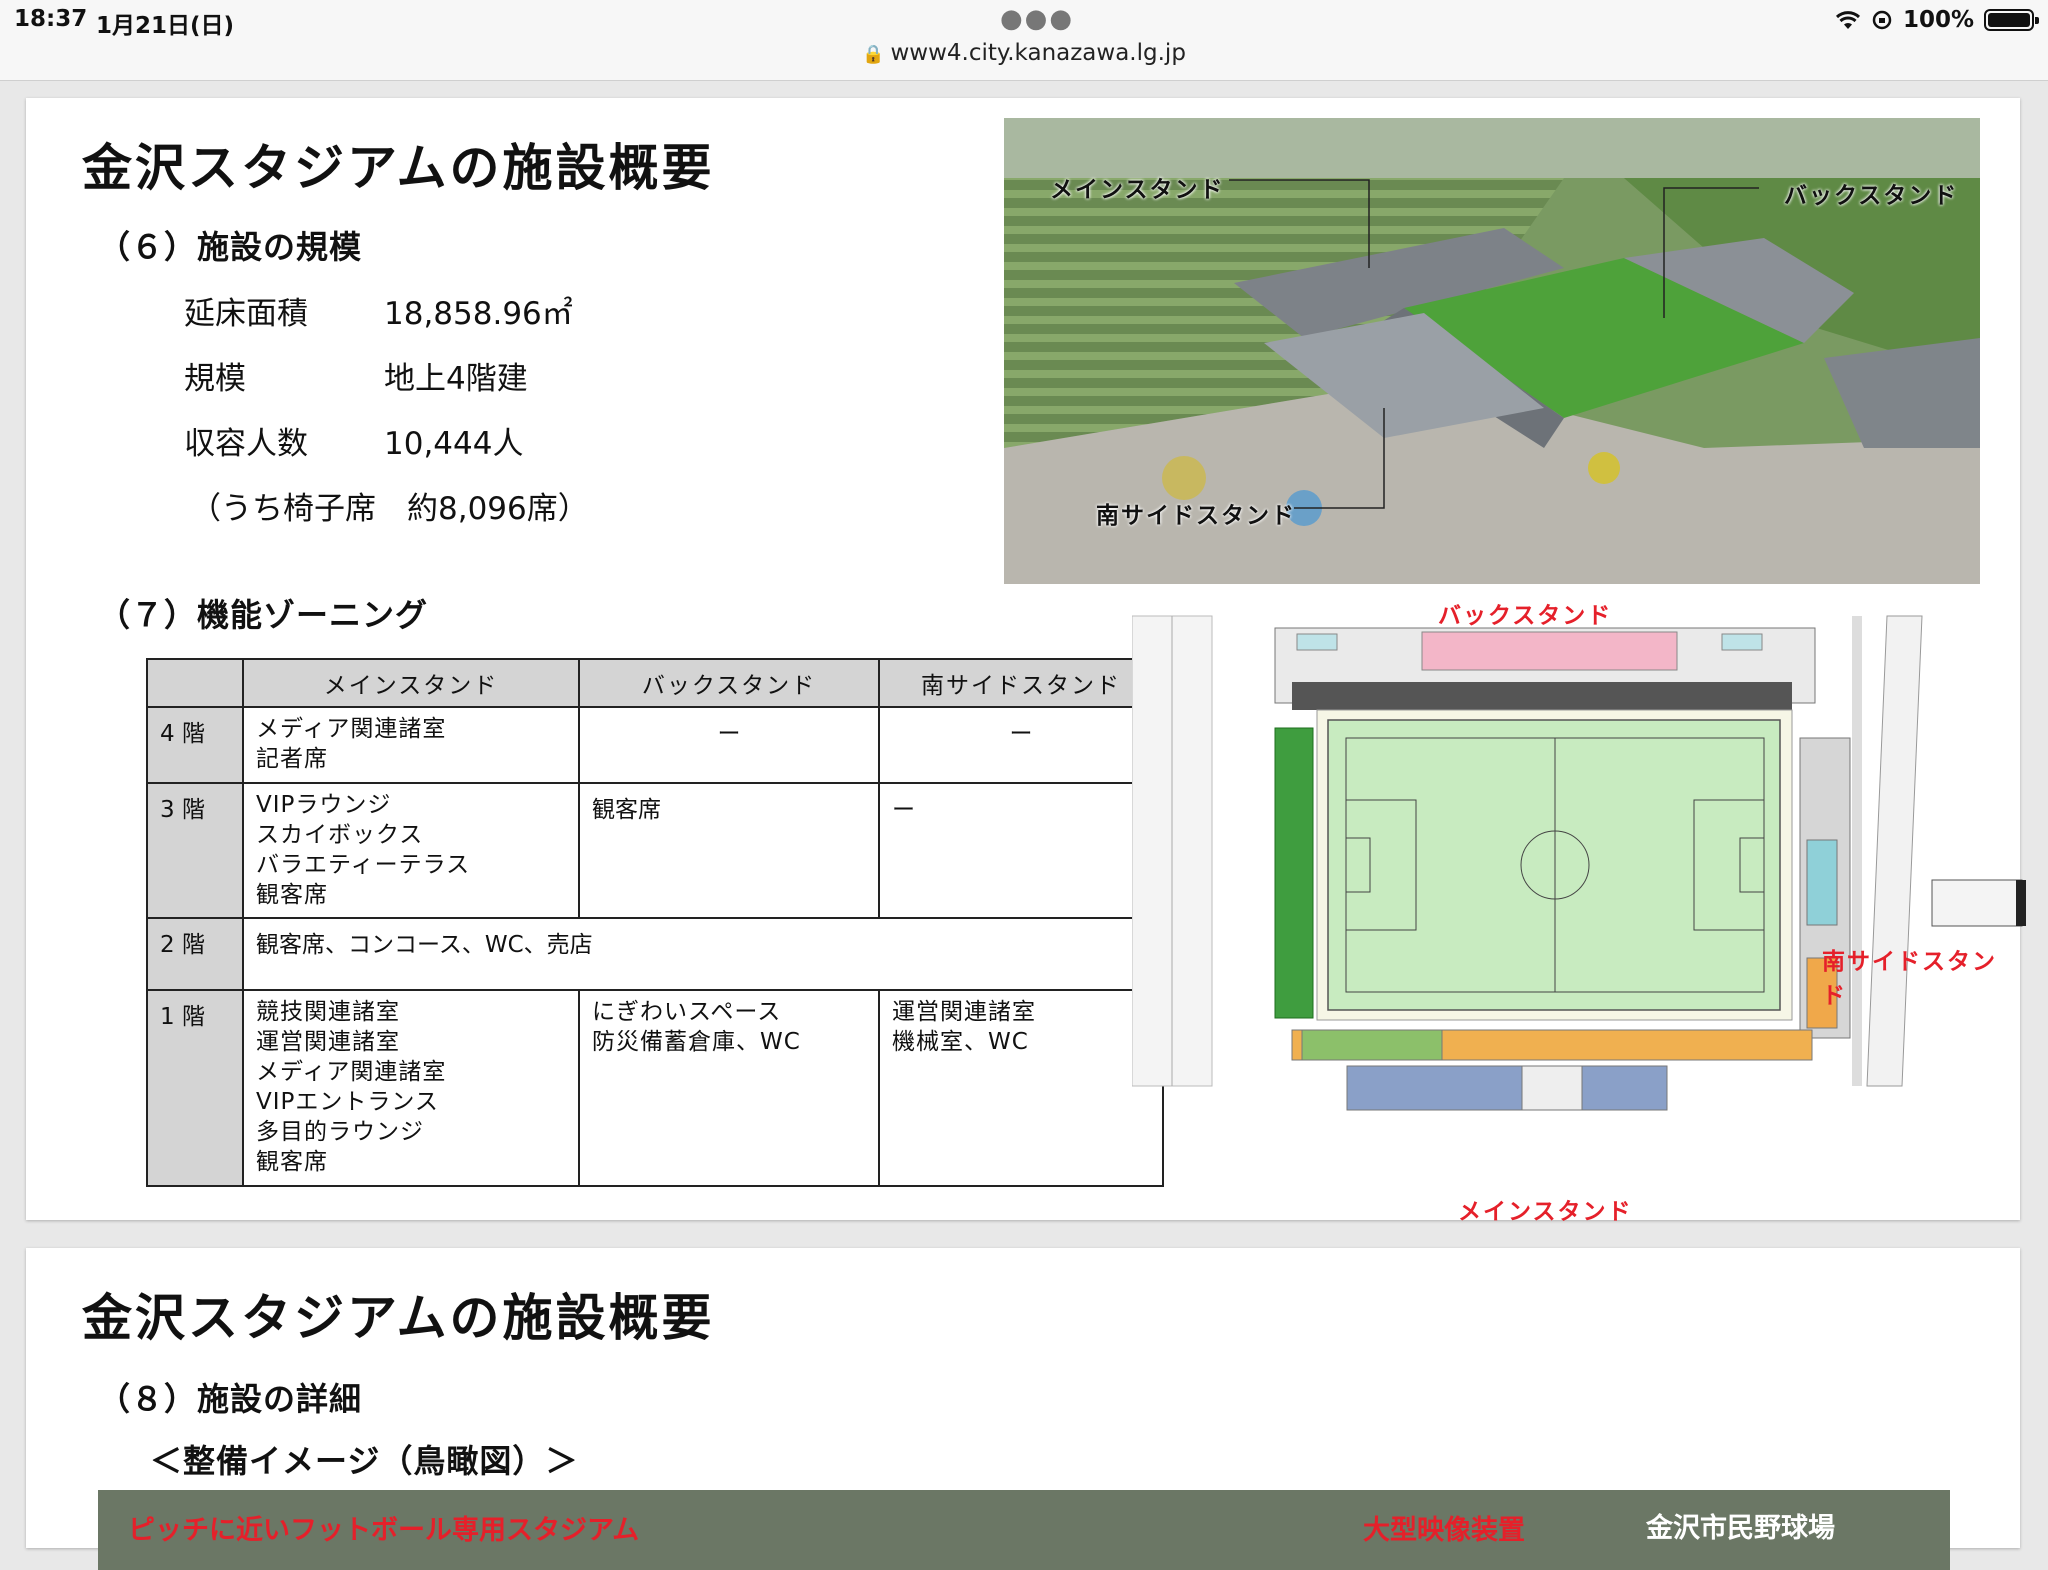 The width and height of the screenshot is (2048, 1570). What do you see at coordinates (195, 745) in the screenshot?
I see `floor-cell: 4 階` at bounding box center [195, 745].